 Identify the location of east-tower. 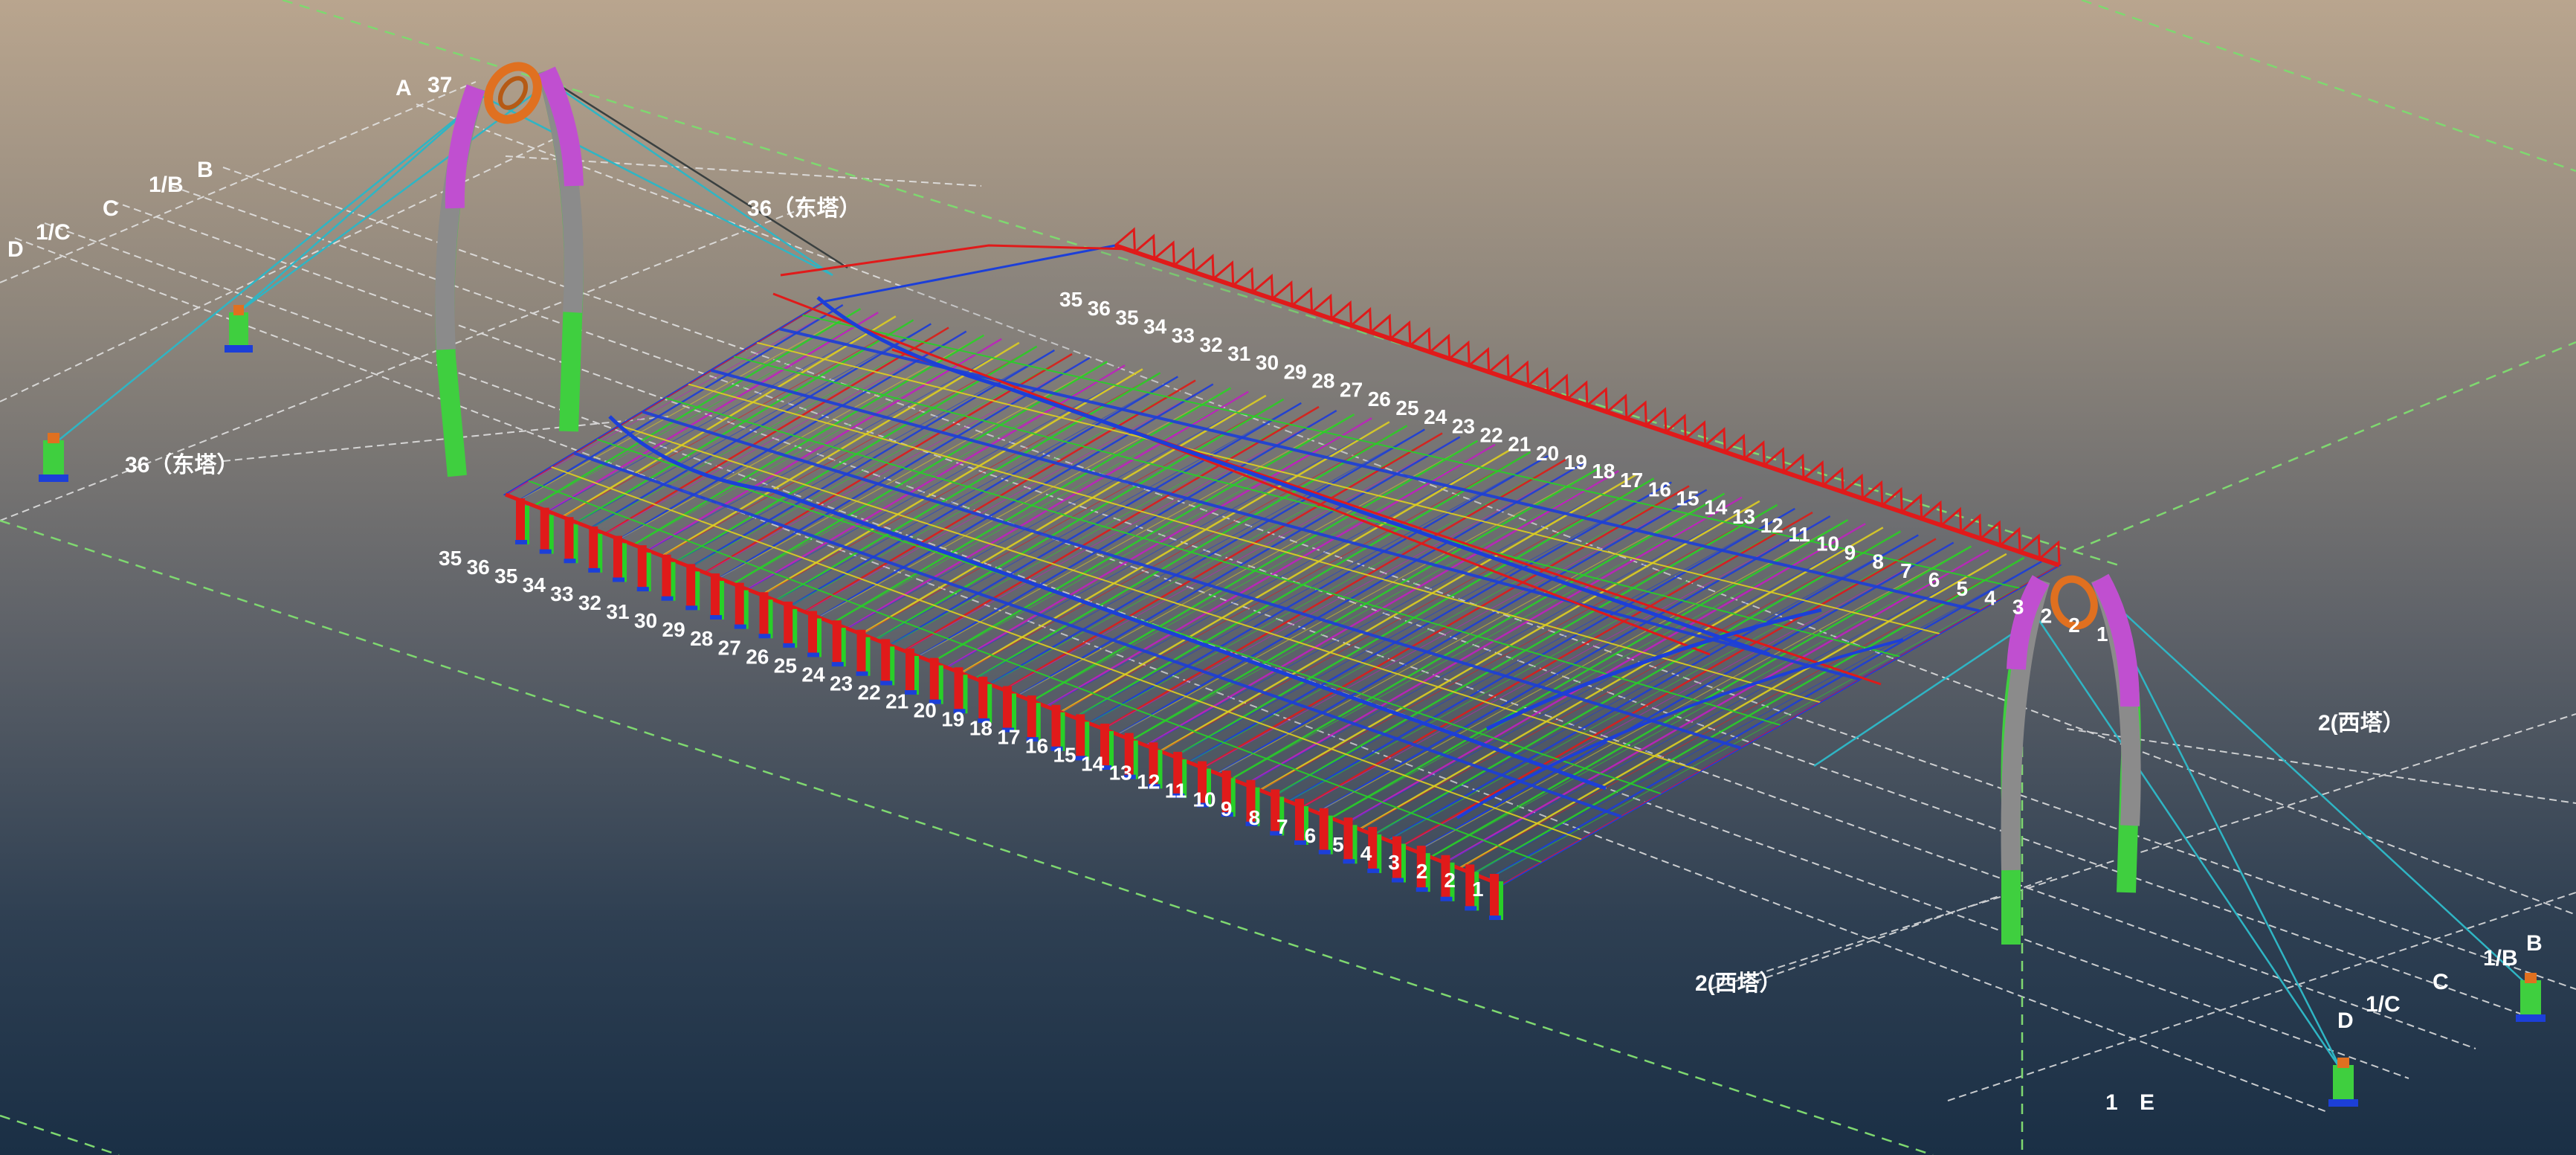
(509, 269).